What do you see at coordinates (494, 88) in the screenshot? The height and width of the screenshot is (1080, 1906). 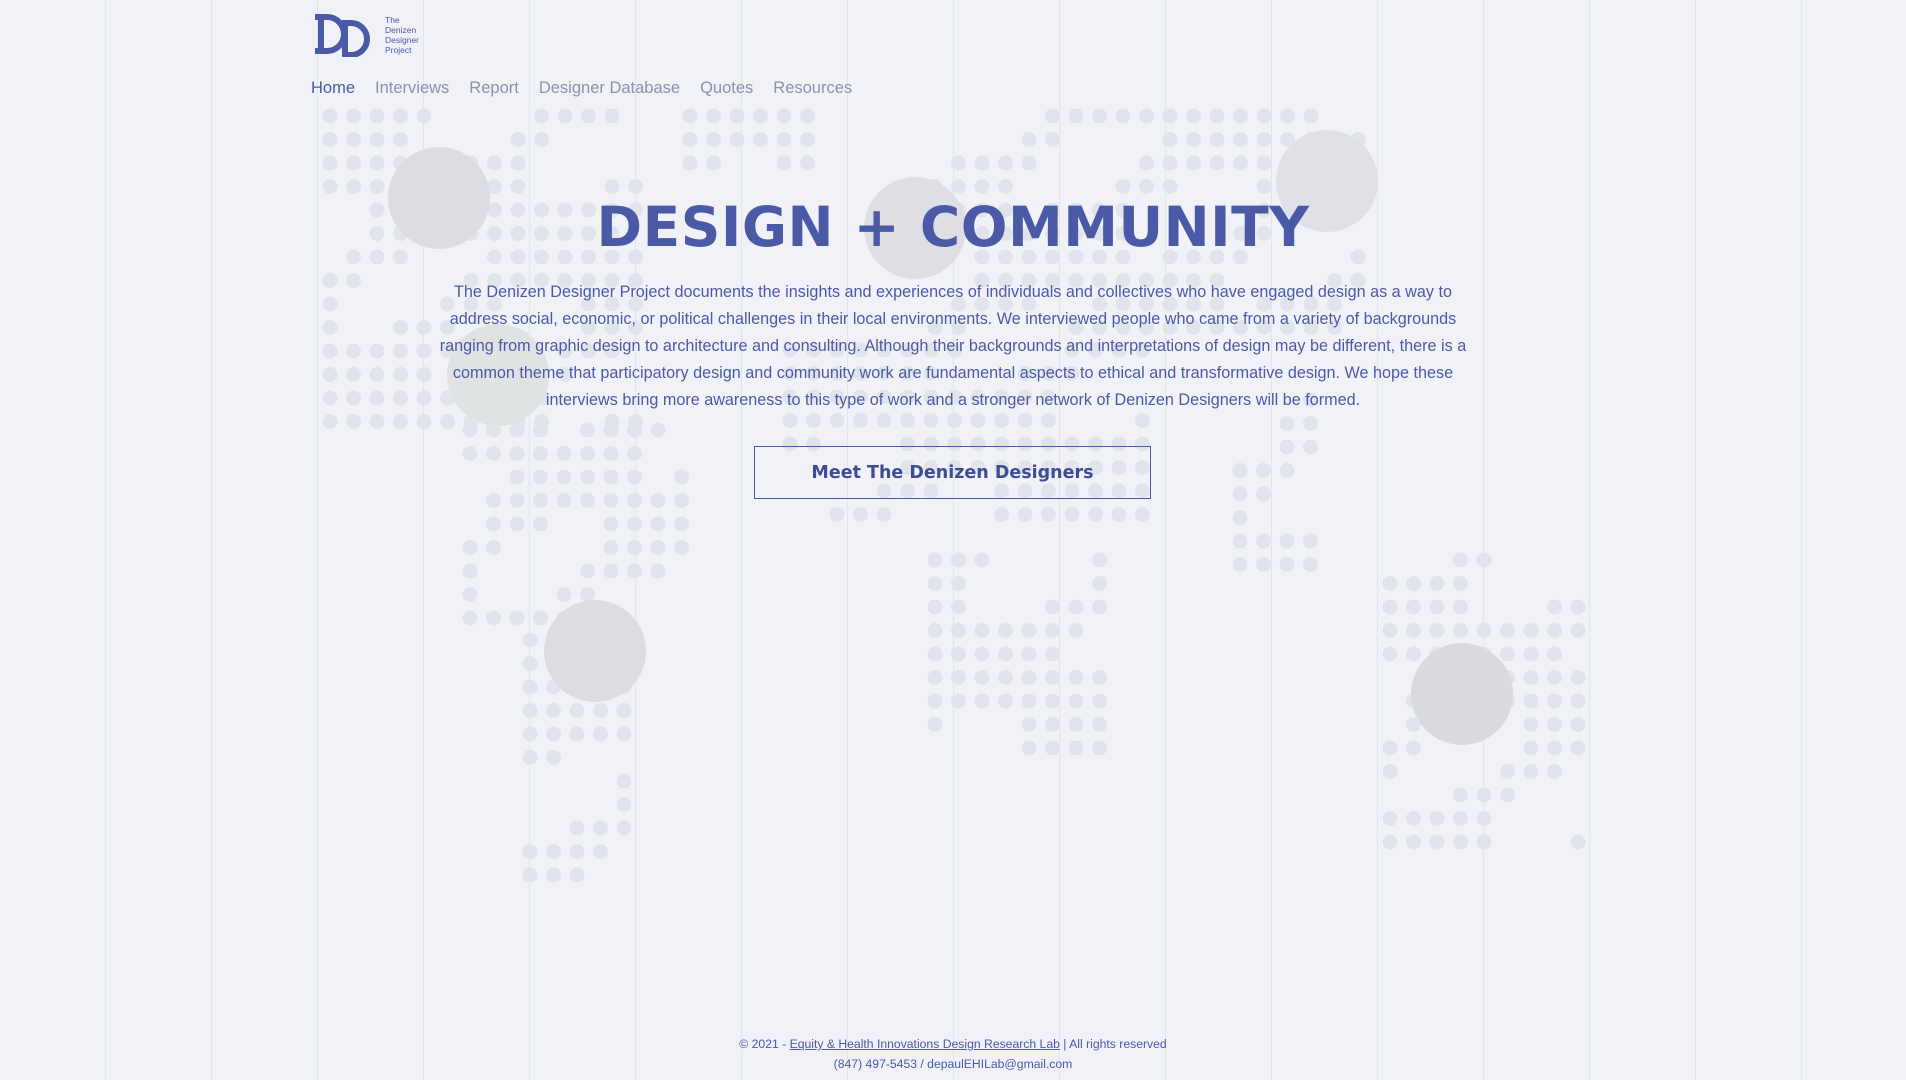 I see `nav-report: Report` at bounding box center [494, 88].